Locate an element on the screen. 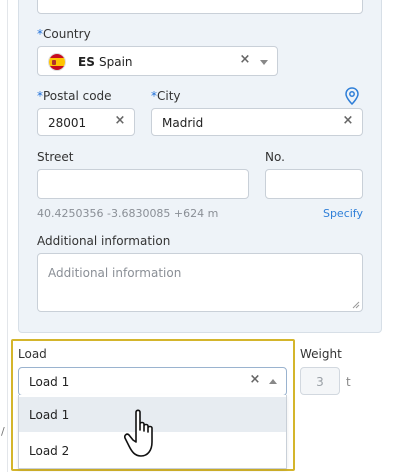  country-label-text: Country is located at coordinates (67, 34).